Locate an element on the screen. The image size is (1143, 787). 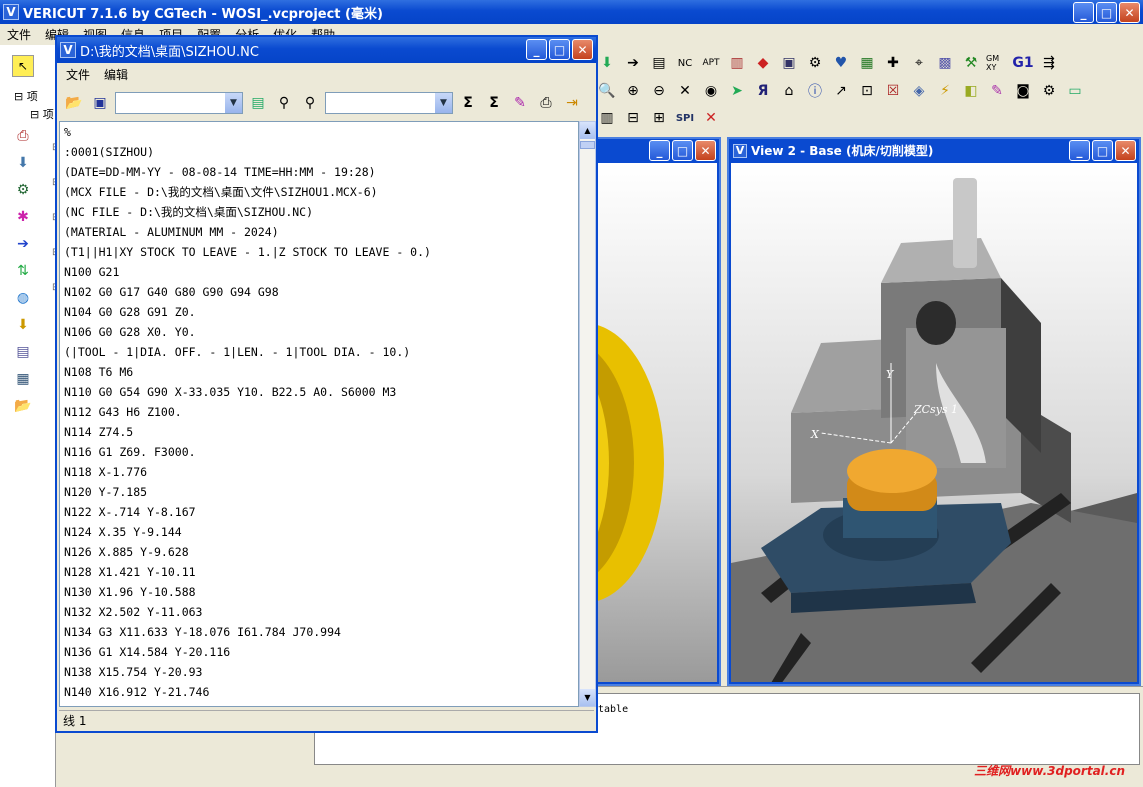
scroll-up-icon: ▲ is located at coordinates (587, 130).